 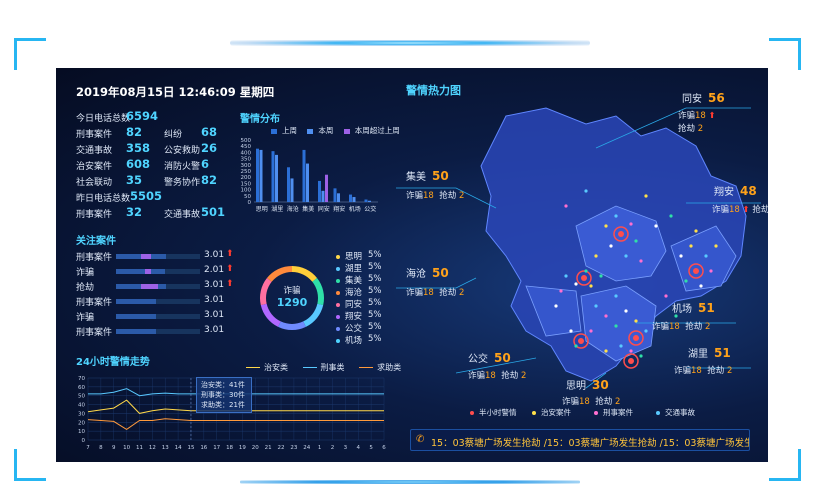 I want to click on trend-series-line, so click(x=235, y=424).